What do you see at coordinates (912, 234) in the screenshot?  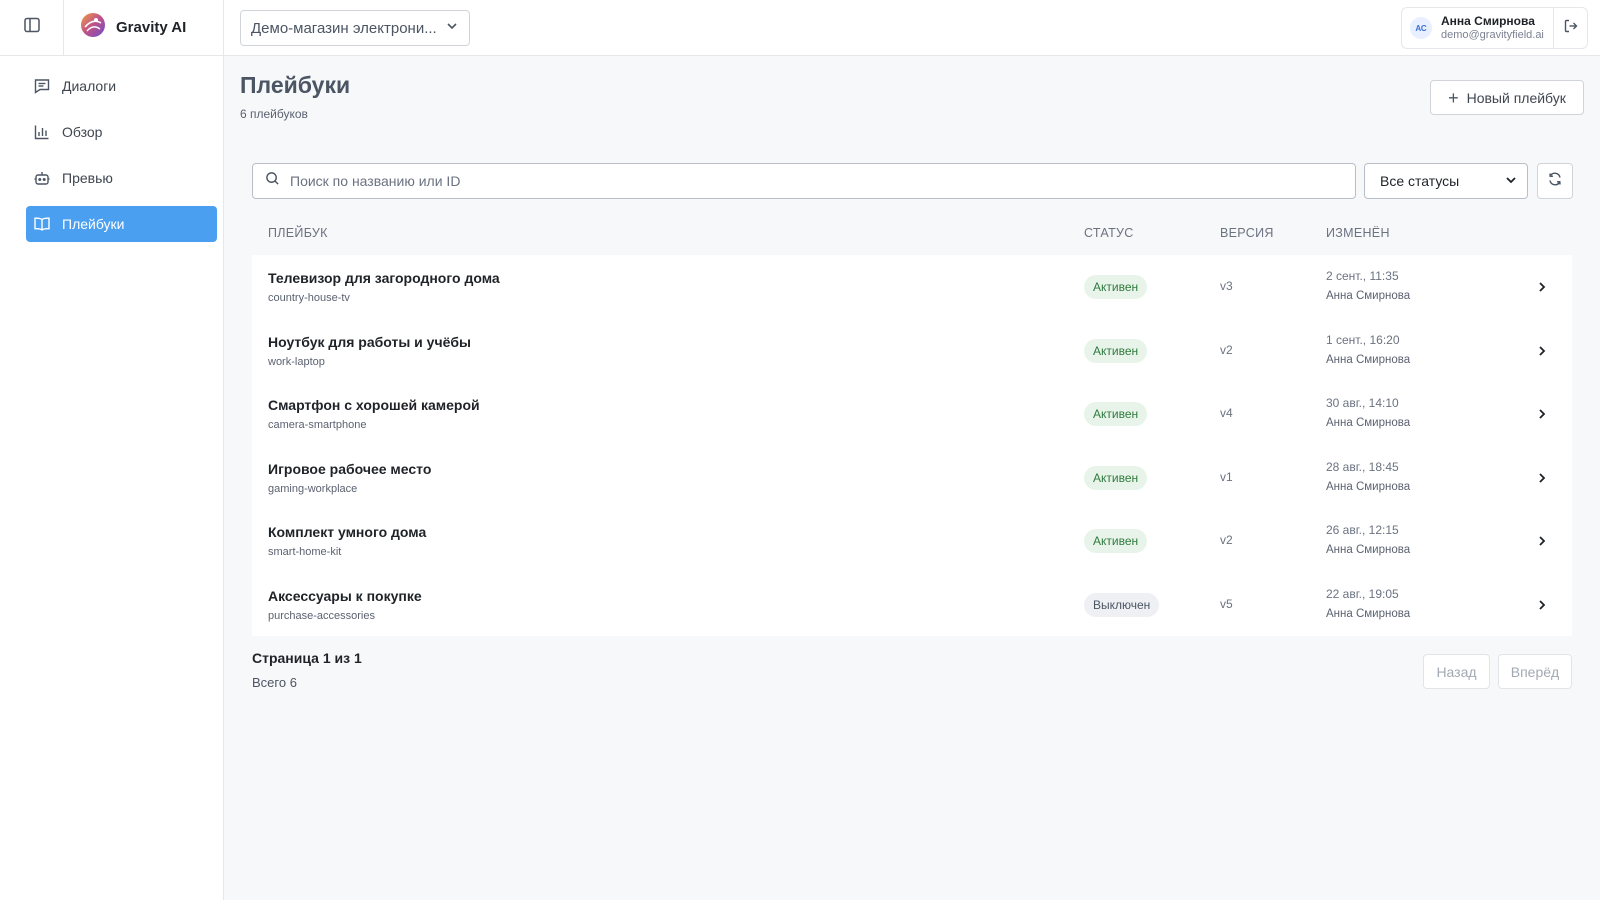 I see `table-header: ПЛЕЙБУК СТАТУС ВЕРСИЯ ИЗМЕНЁН` at bounding box center [912, 234].